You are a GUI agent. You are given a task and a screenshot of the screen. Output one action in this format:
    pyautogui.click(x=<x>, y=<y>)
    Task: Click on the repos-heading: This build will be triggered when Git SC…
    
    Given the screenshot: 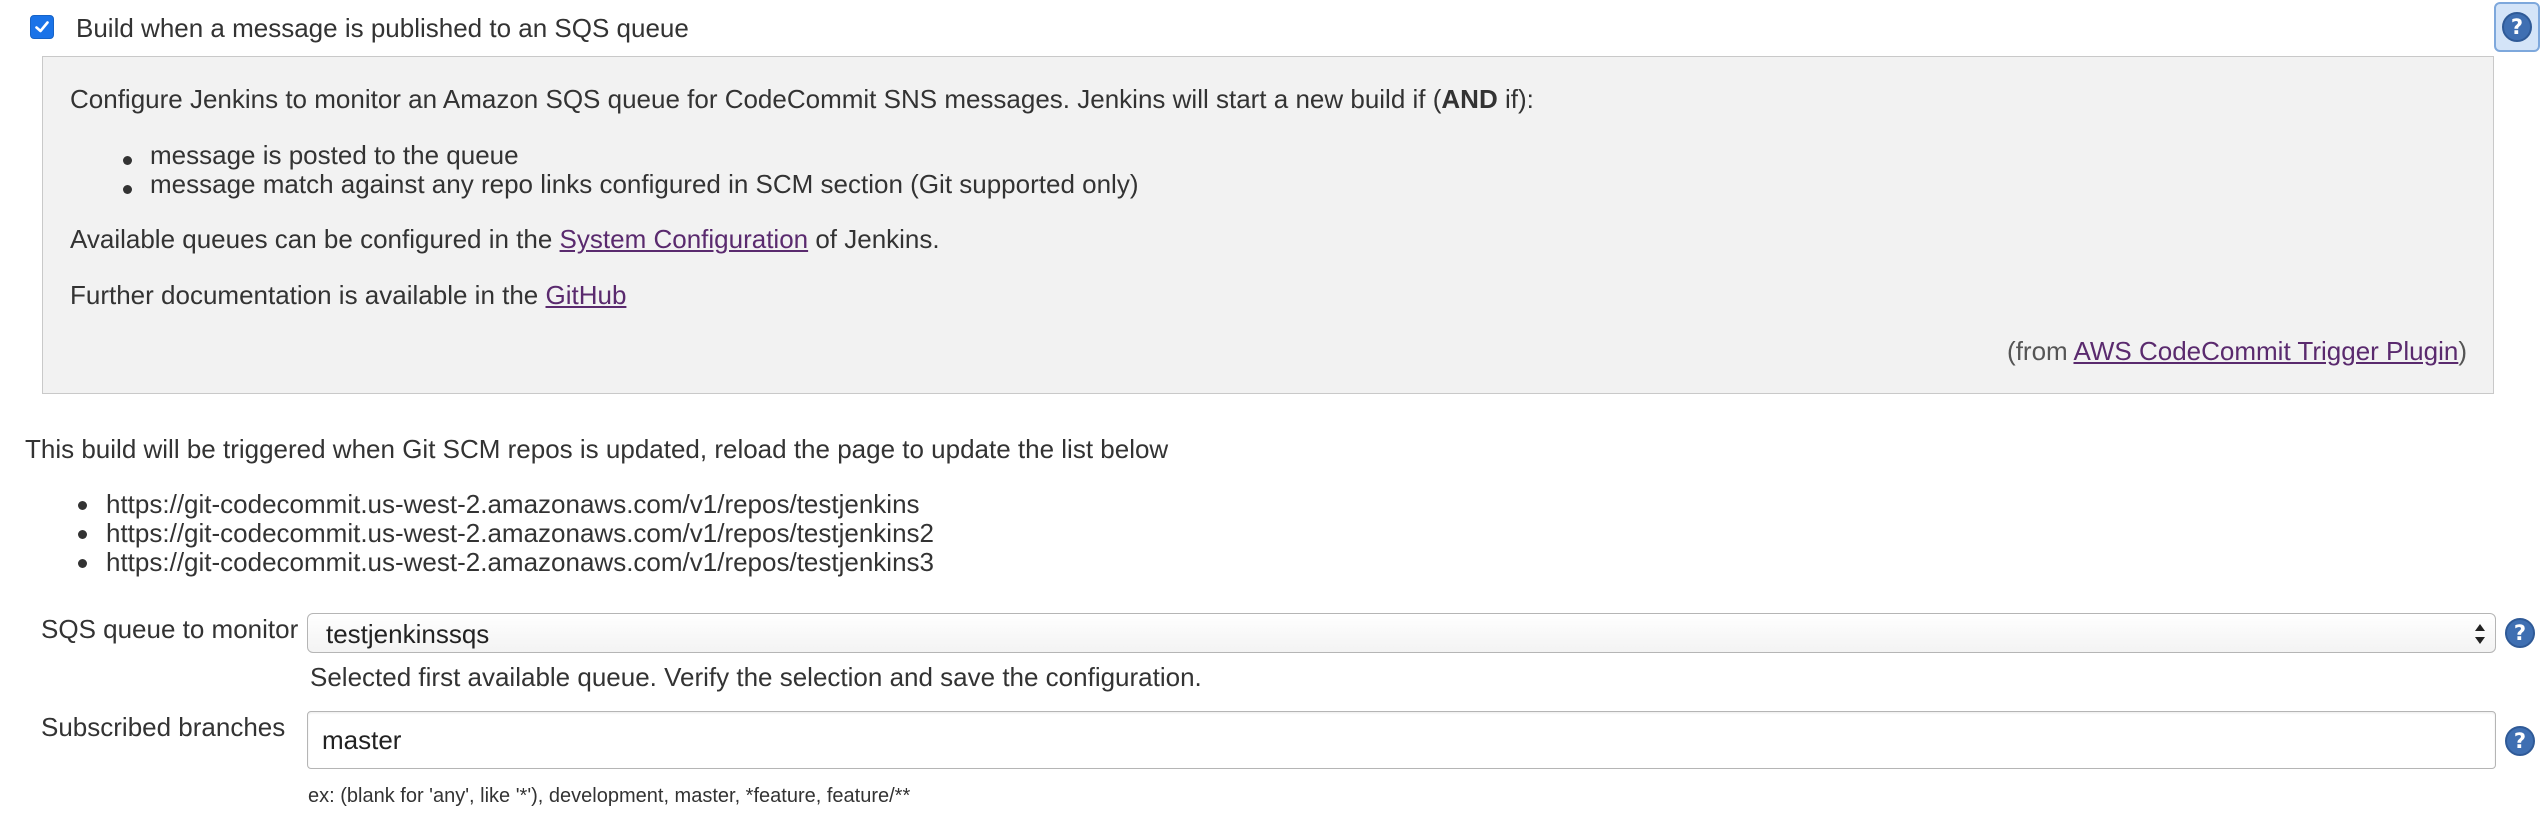 What is the action you would take?
    pyautogui.click(x=597, y=449)
    